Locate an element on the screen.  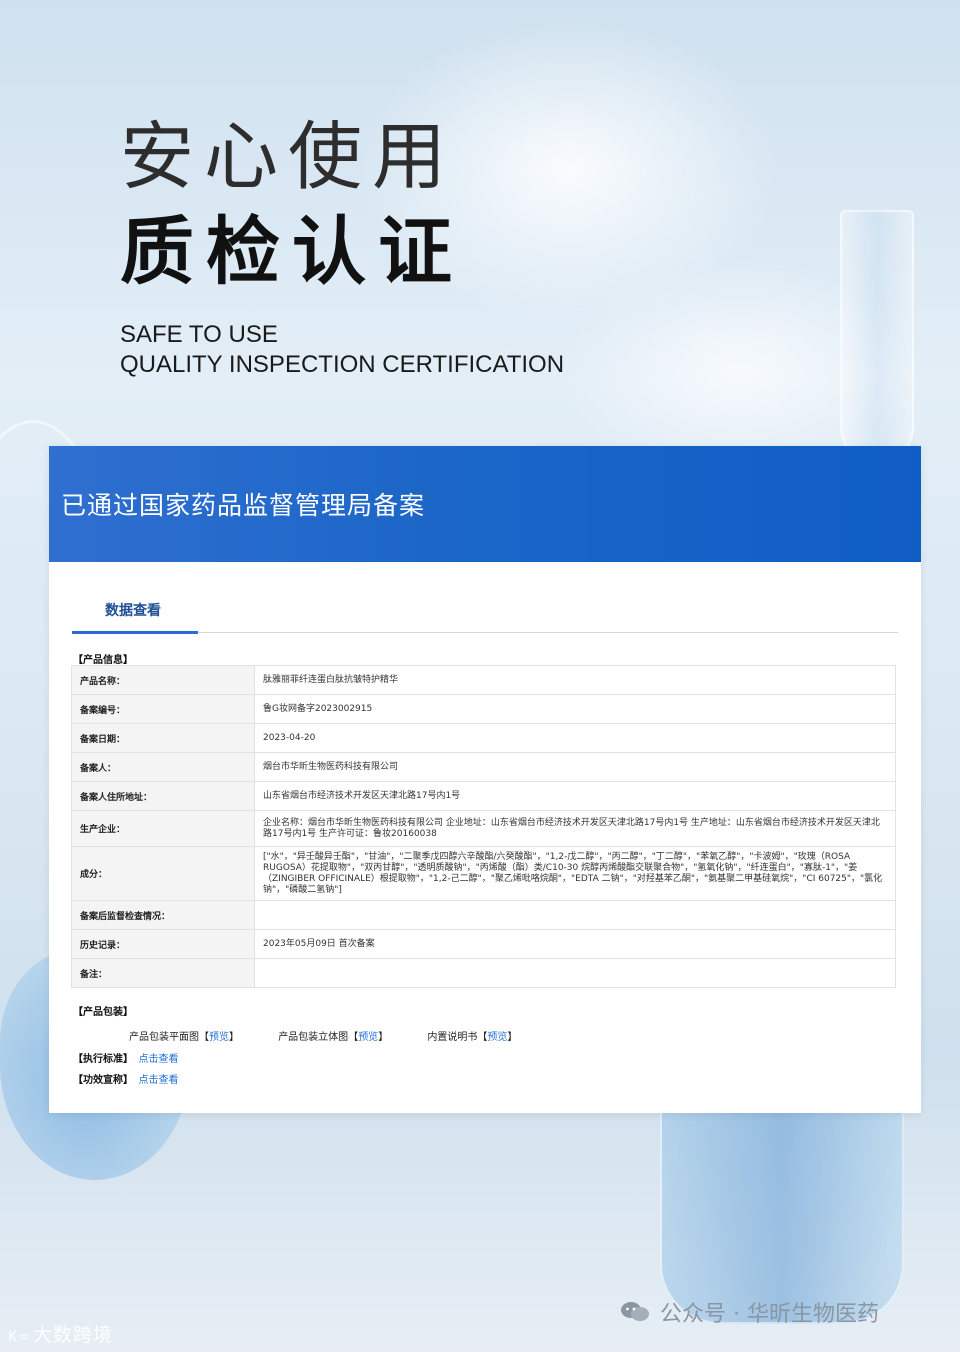
row-key: 生产企业： is located at coordinates (163, 828).